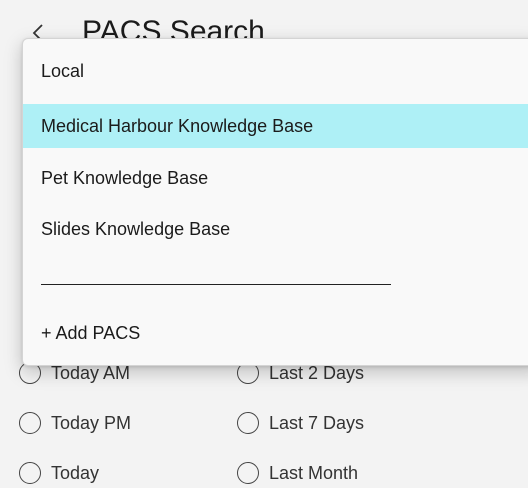 The height and width of the screenshot is (488, 528). I want to click on dropdown-item-label: Slides Knowledge Base, so click(136, 228).